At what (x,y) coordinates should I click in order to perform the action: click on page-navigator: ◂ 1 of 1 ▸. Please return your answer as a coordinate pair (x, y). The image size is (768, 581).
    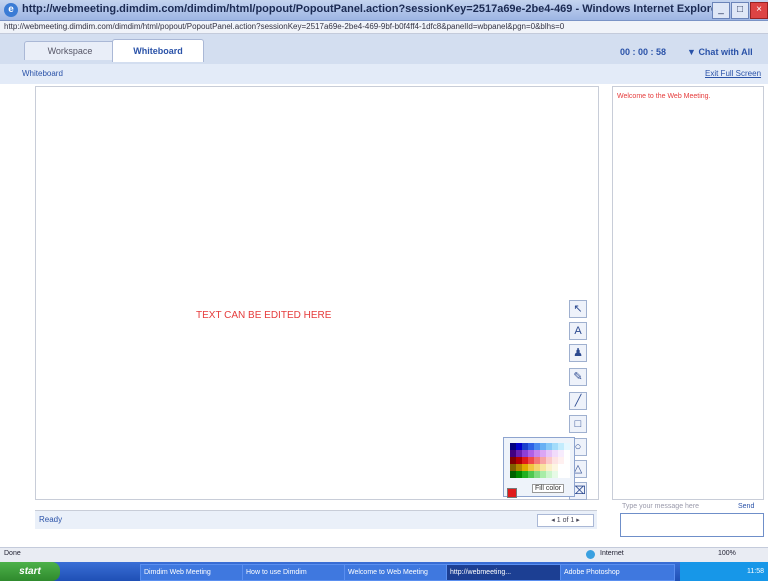
    Looking at the image, I should click on (565, 520).